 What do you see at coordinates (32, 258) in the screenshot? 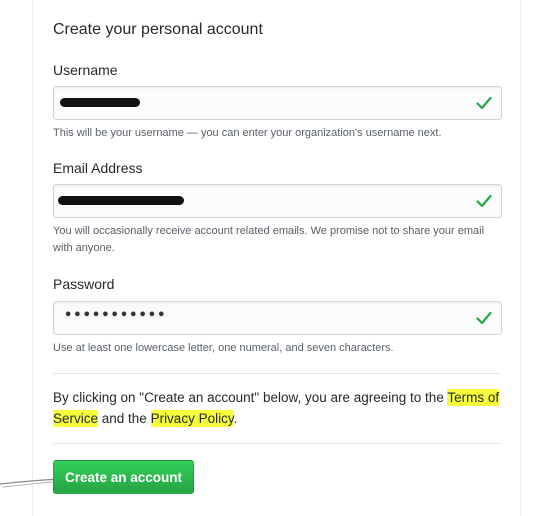
I see `left-border-line` at bounding box center [32, 258].